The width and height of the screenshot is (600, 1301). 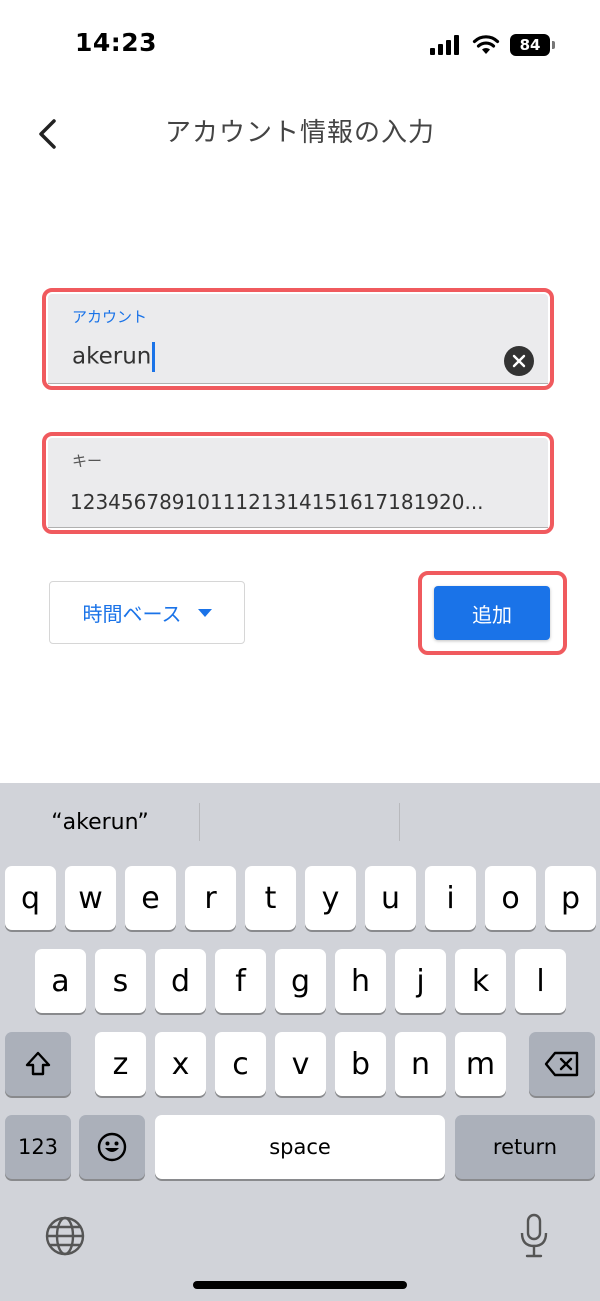 What do you see at coordinates (540, 981) in the screenshot?
I see `key-l: l` at bounding box center [540, 981].